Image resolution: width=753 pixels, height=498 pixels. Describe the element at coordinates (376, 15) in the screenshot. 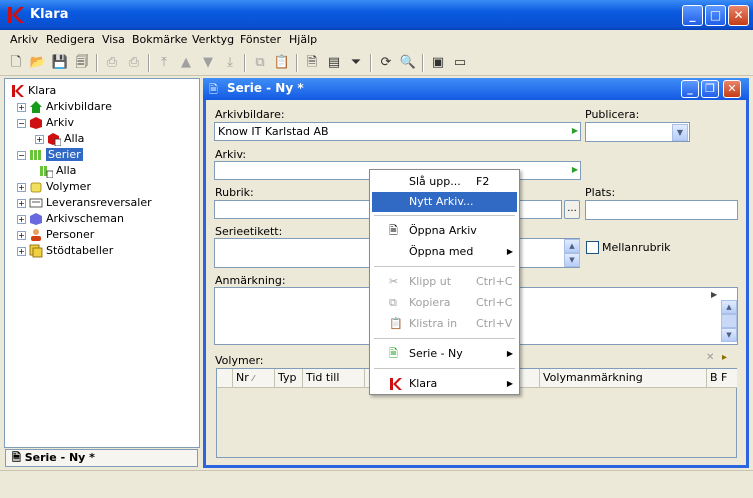

I see `main-titlebar: Klara _ □ ✕` at that location.